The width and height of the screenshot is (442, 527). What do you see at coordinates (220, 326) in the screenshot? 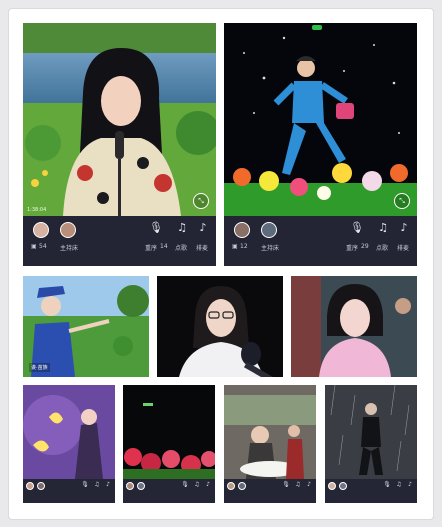
I see `live-video-mic-singer` at bounding box center [220, 326].